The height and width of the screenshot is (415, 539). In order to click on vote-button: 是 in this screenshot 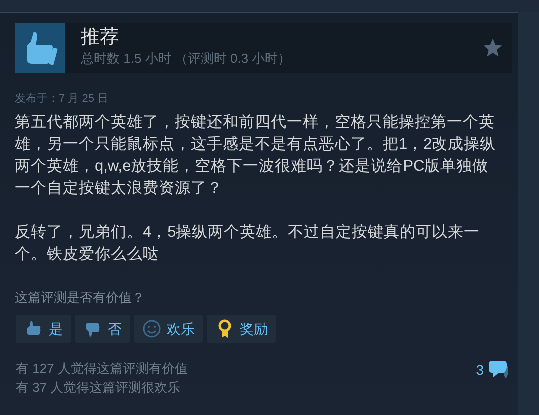, I will do `click(43, 329)`.